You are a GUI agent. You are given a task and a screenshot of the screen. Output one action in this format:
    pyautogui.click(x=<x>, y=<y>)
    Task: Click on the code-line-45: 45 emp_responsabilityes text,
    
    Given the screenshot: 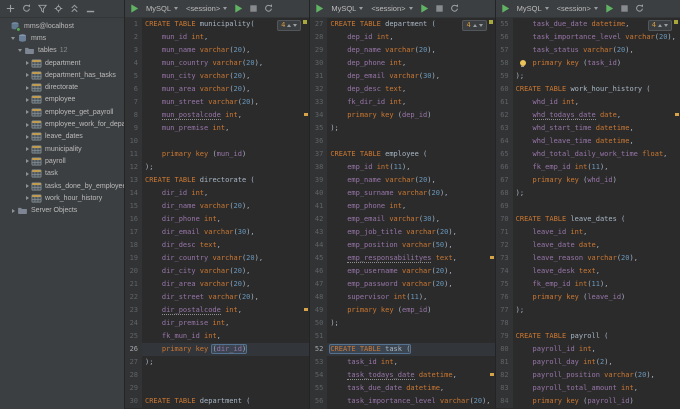 What is the action you would take?
    pyautogui.click(x=402, y=258)
    